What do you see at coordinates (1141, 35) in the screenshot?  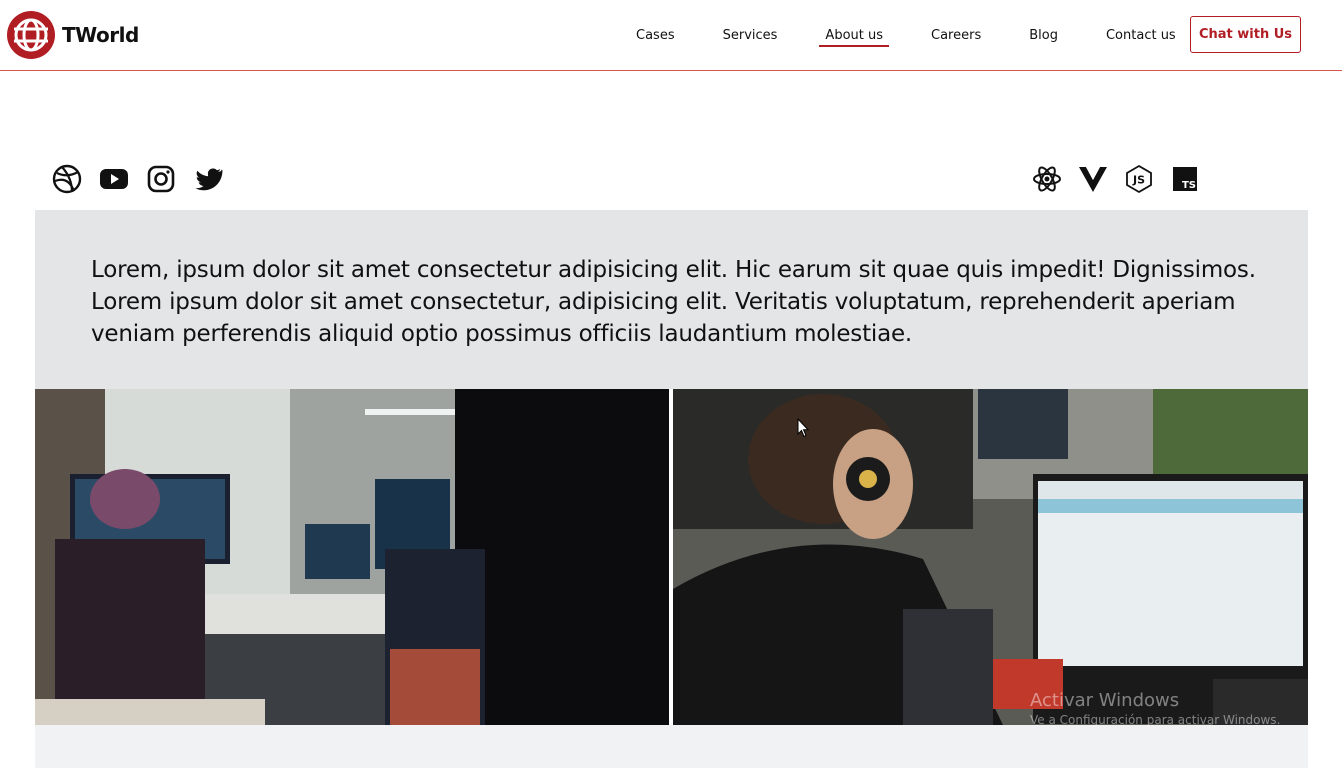 I see `nav-item-contact-us: Contact us` at bounding box center [1141, 35].